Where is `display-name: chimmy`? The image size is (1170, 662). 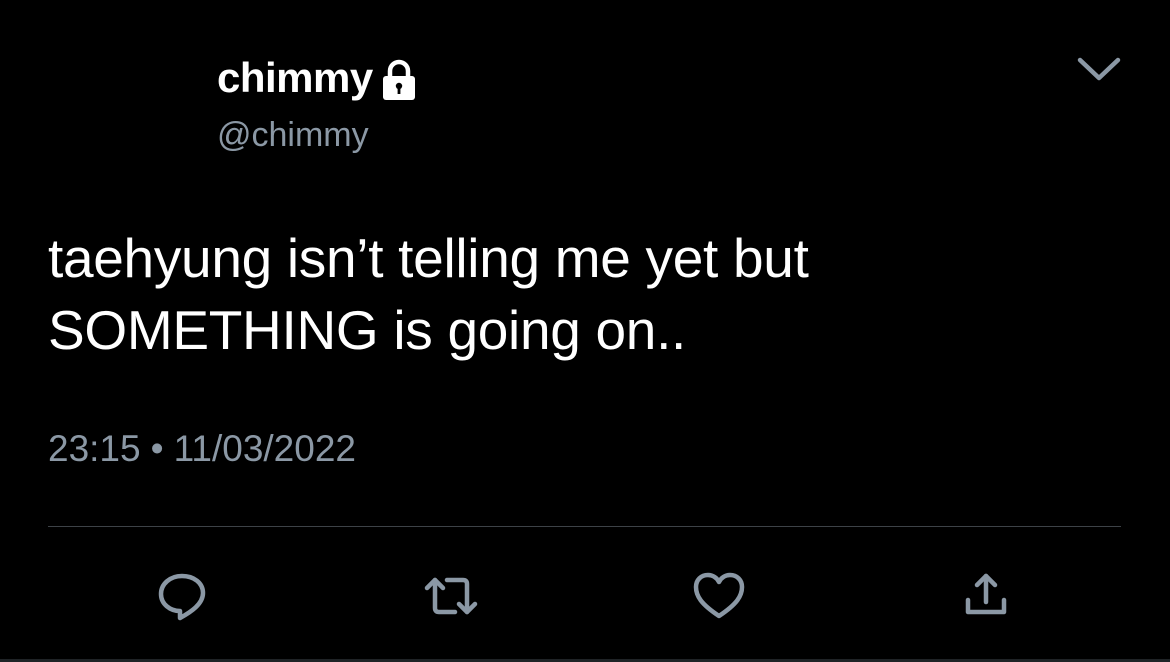
display-name: chimmy is located at coordinates (295, 78).